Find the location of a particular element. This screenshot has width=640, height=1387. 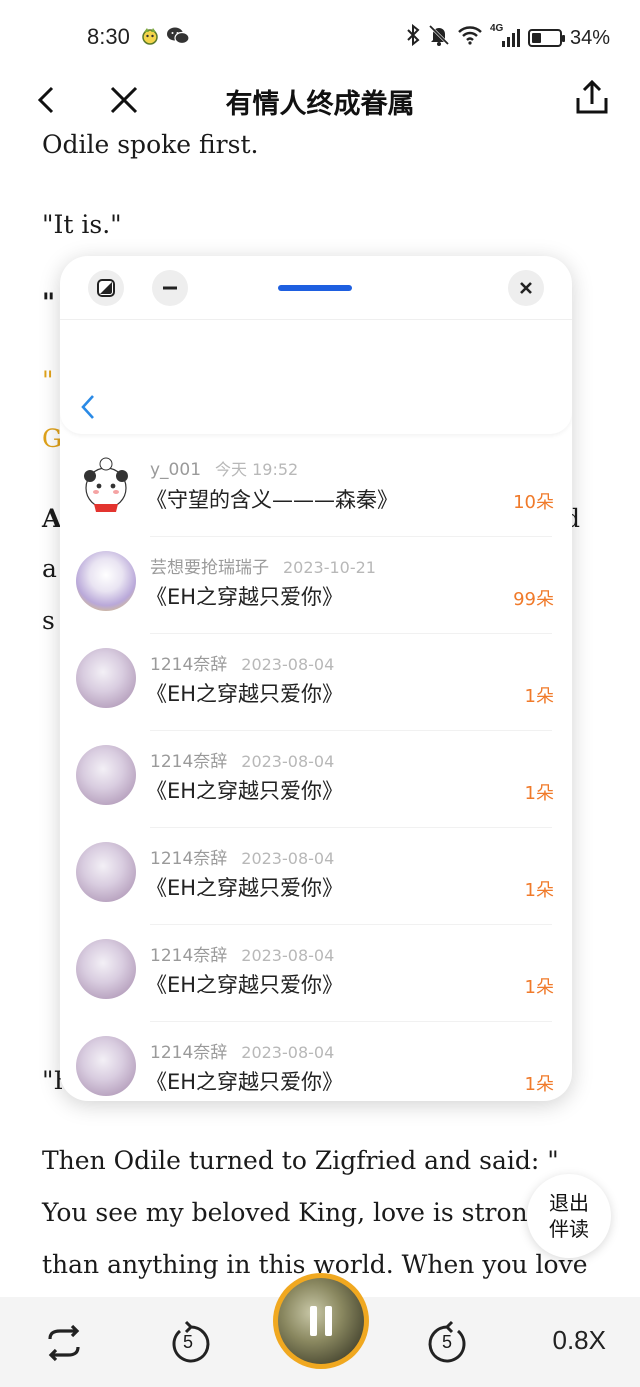

title-bar: 有情人终成眷属 is located at coordinates (320, 100).